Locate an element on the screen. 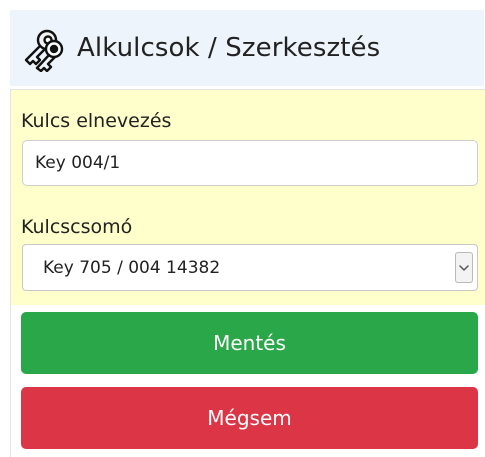  cancel-button: Mégsem is located at coordinates (249, 418).